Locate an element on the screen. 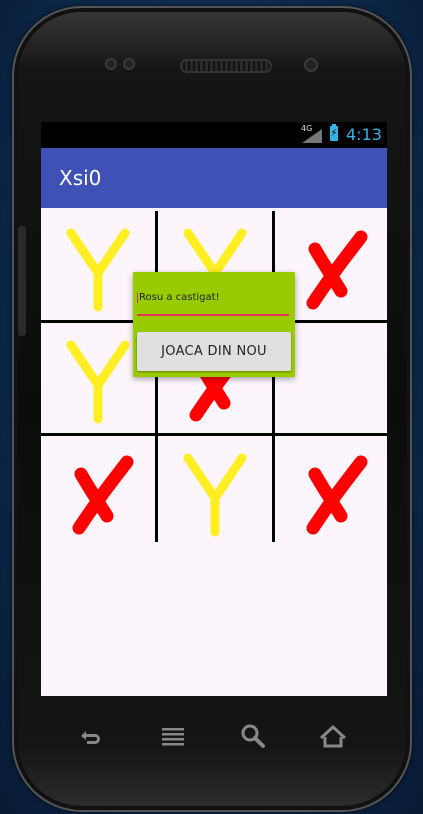  grid-line-horizontal is located at coordinates (214, 434).